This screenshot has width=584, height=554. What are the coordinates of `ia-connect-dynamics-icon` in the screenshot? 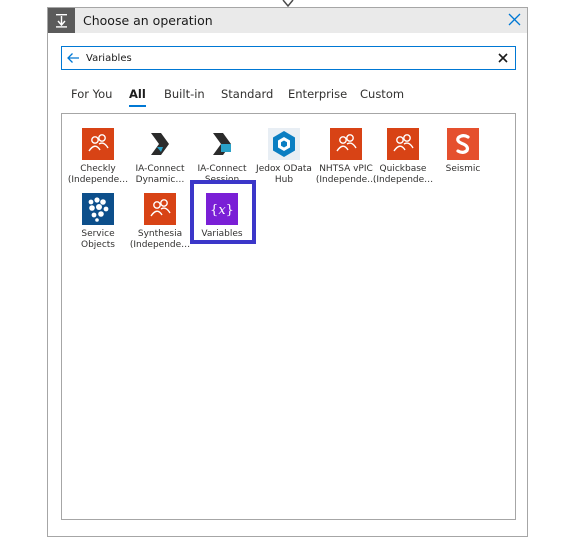 It's located at (160, 144).